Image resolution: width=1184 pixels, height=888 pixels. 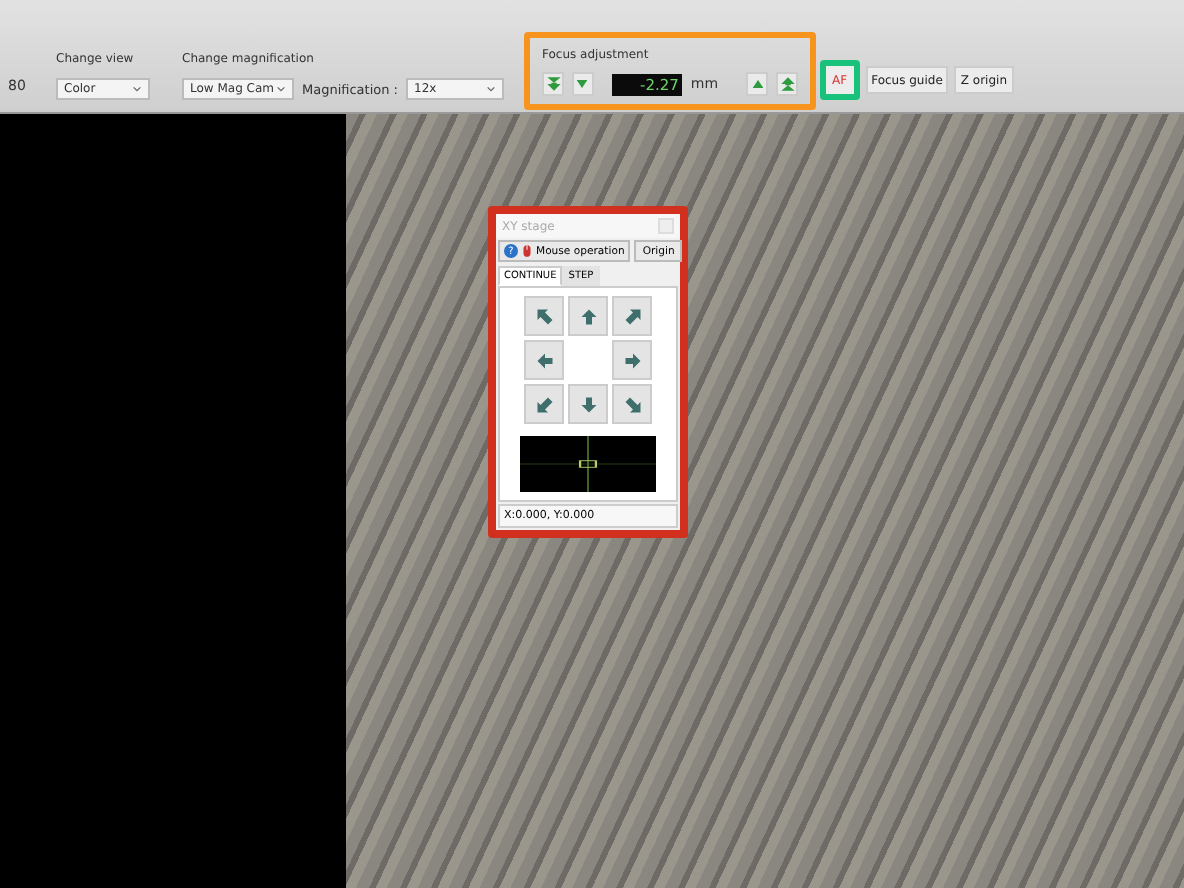 I want to click on double-up-arrow-icon, so click(x=787, y=84).